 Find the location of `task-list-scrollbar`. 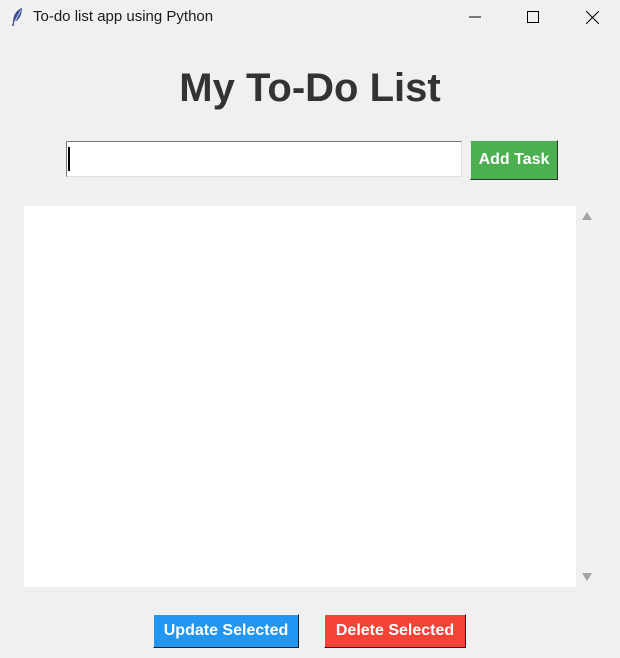

task-list-scrollbar is located at coordinates (587, 396).